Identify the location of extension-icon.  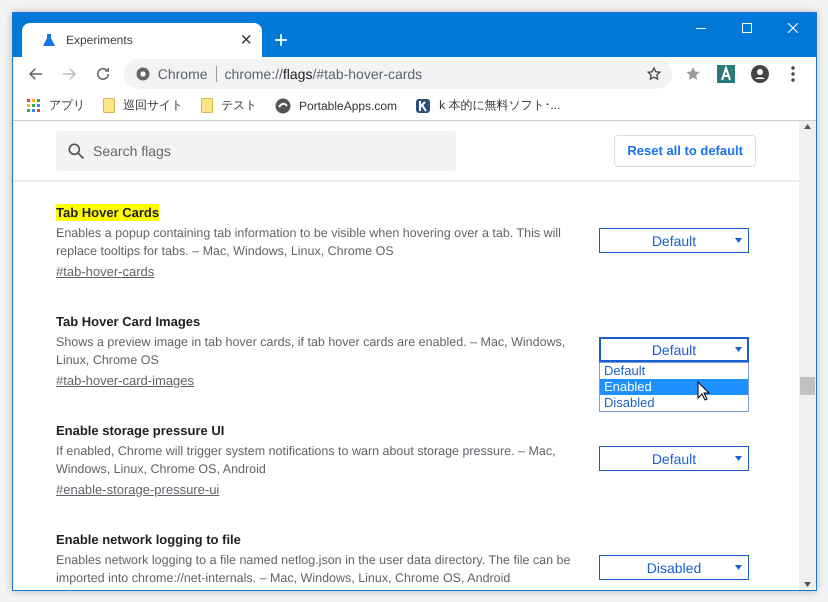
(726, 74).